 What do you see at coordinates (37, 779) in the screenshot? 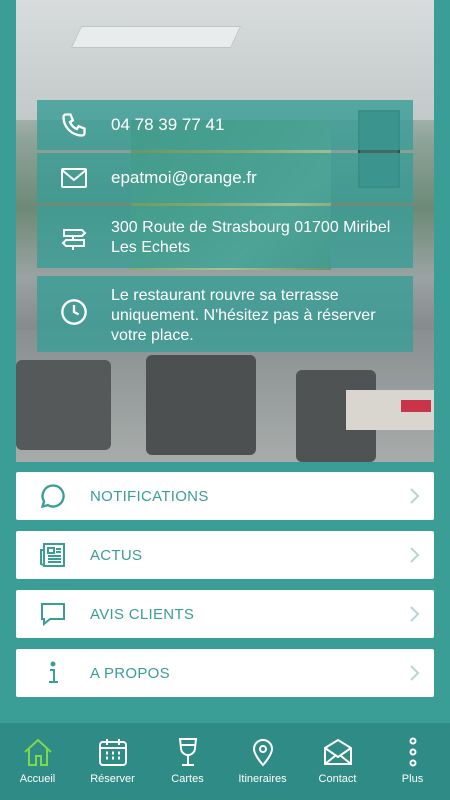
I see `tab-label: Accueil` at bounding box center [37, 779].